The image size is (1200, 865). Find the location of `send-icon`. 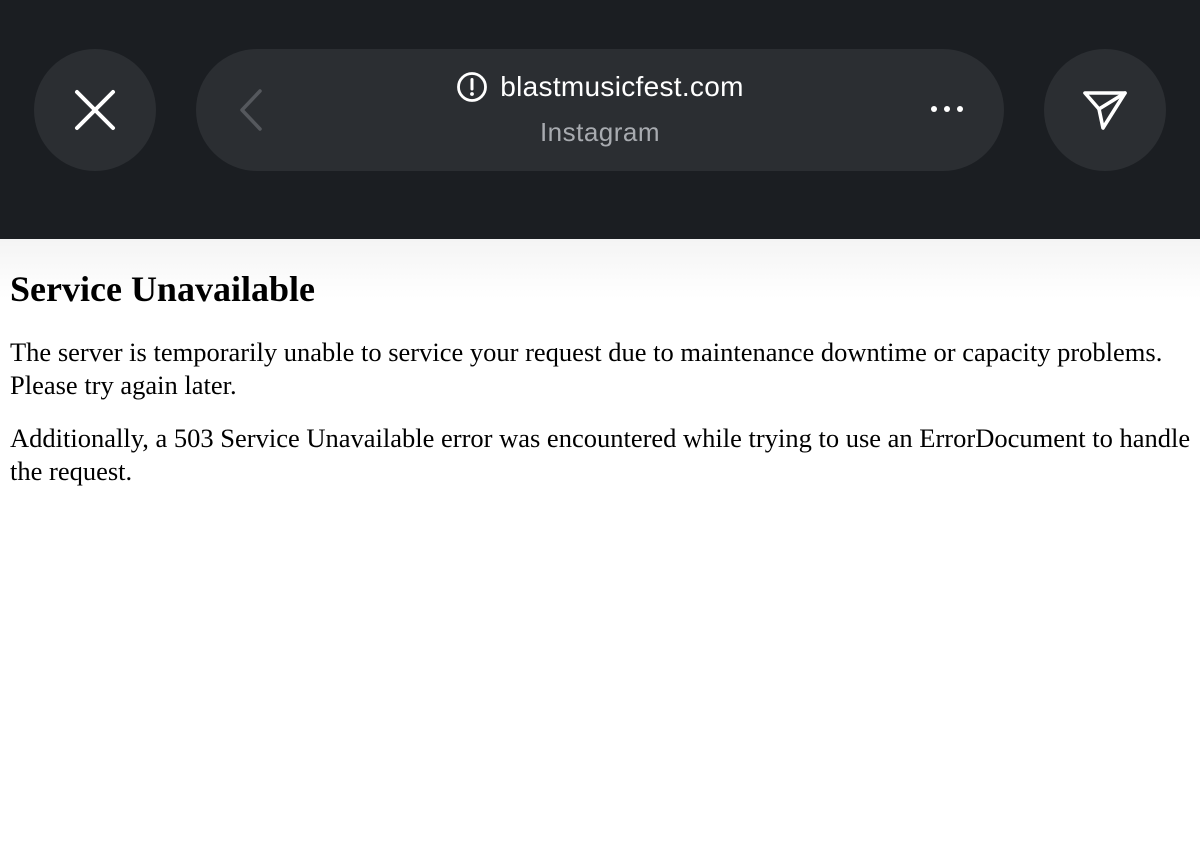

send-icon is located at coordinates (1105, 110).